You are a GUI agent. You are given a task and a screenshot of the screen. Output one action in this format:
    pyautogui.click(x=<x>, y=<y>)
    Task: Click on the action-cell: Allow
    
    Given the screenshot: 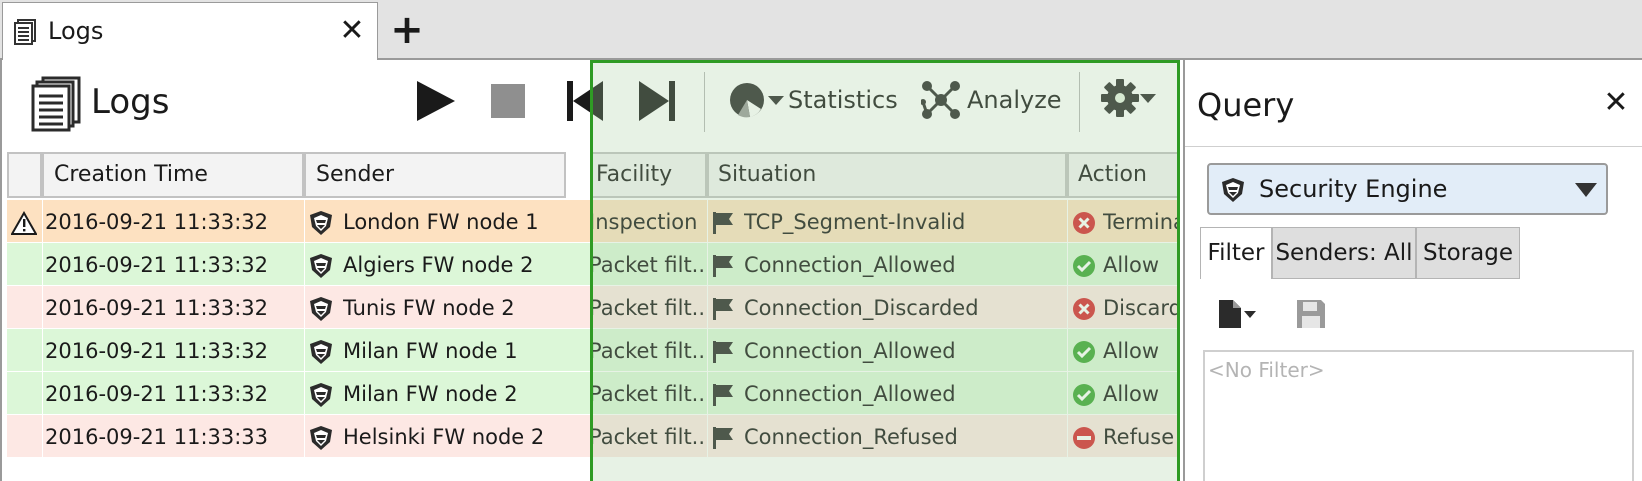 What is the action you would take?
    pyautogui.click(x=1123, y=351)
    